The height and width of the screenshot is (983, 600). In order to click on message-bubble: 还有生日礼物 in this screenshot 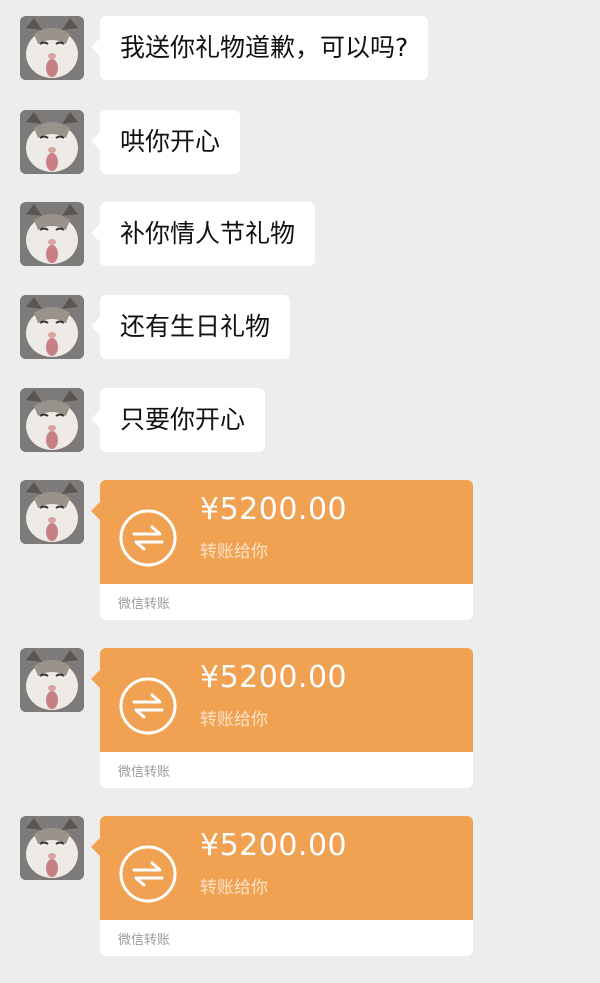, I will do `click(190, 327)`.